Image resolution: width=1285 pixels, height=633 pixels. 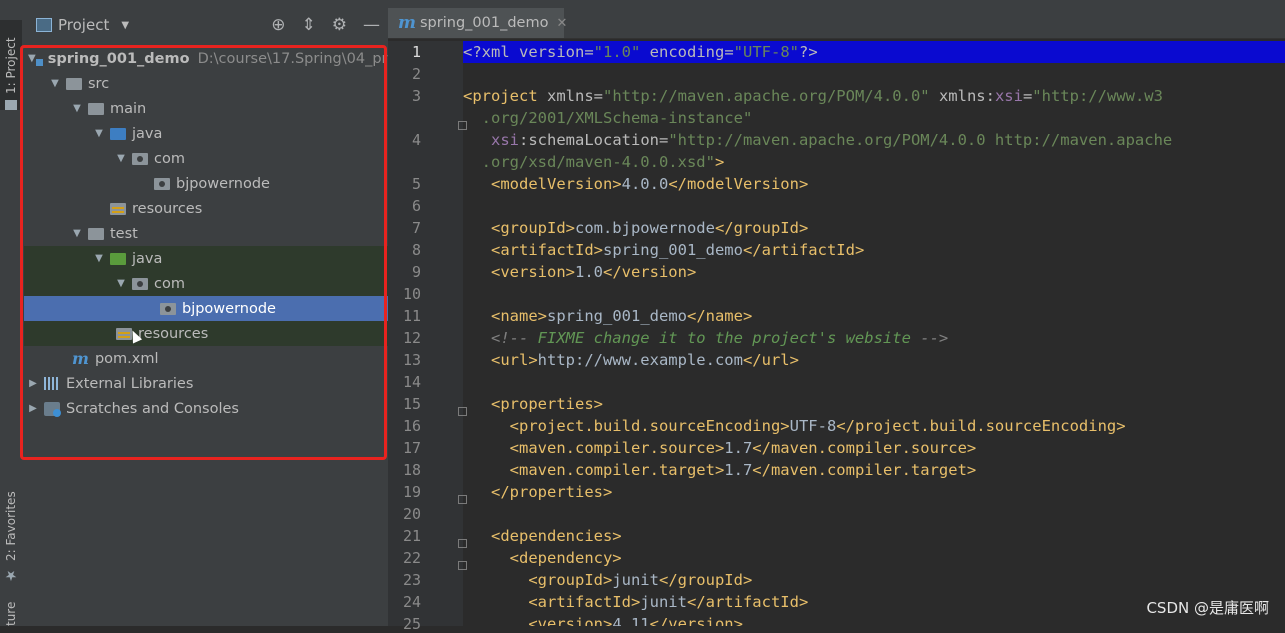 I want to click on line-number: 15, so click(x=411, y=404).